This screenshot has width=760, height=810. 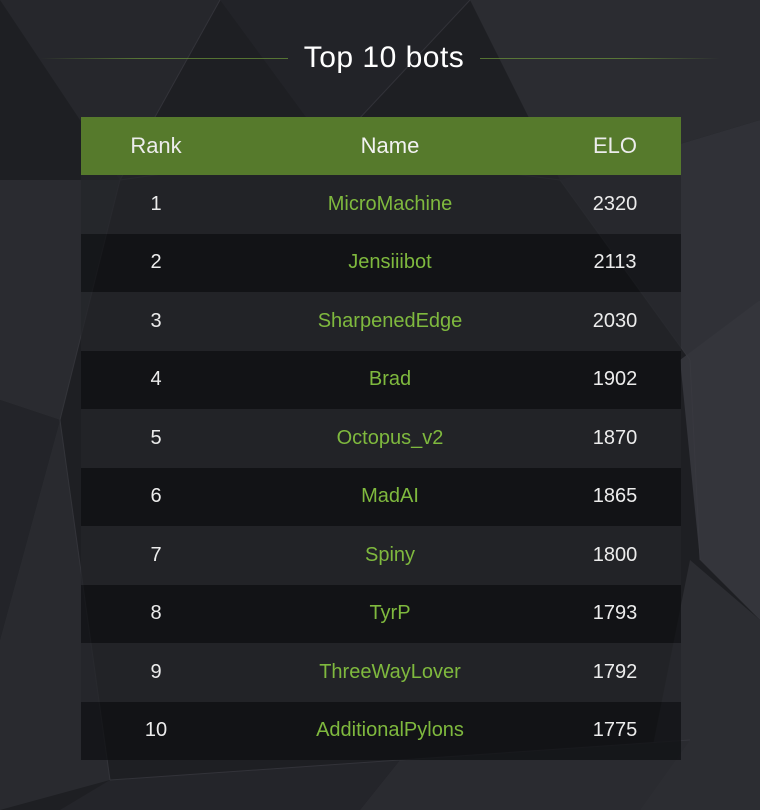 What do you see at coordinates (615, 554) in the screenshot?
I see `elo-cell: 1800` at bounding box center [615, 554].